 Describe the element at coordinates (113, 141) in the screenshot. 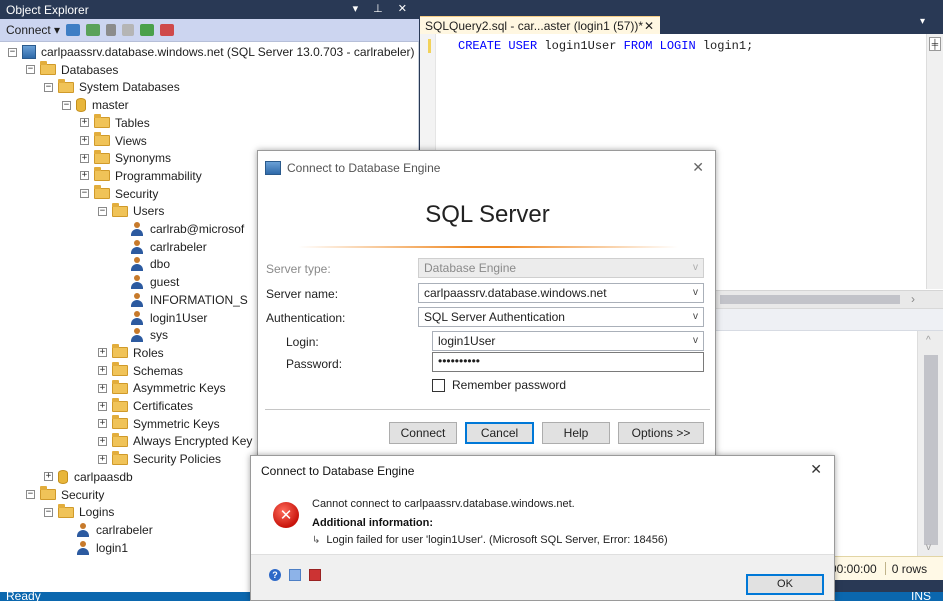

I see `tree-node: + Views` at that location.